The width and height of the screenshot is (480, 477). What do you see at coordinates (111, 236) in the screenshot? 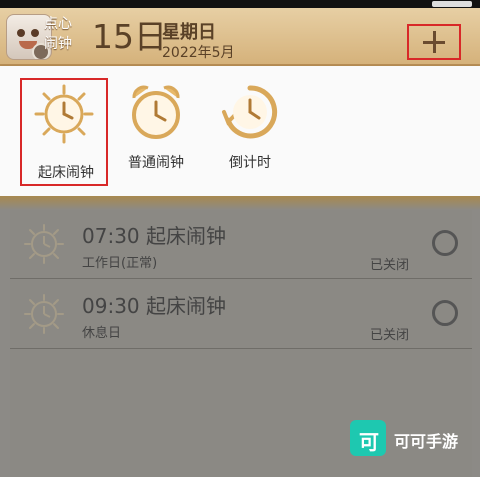
I see `alarm-time: 07:30` at bounding box center [111, 236].